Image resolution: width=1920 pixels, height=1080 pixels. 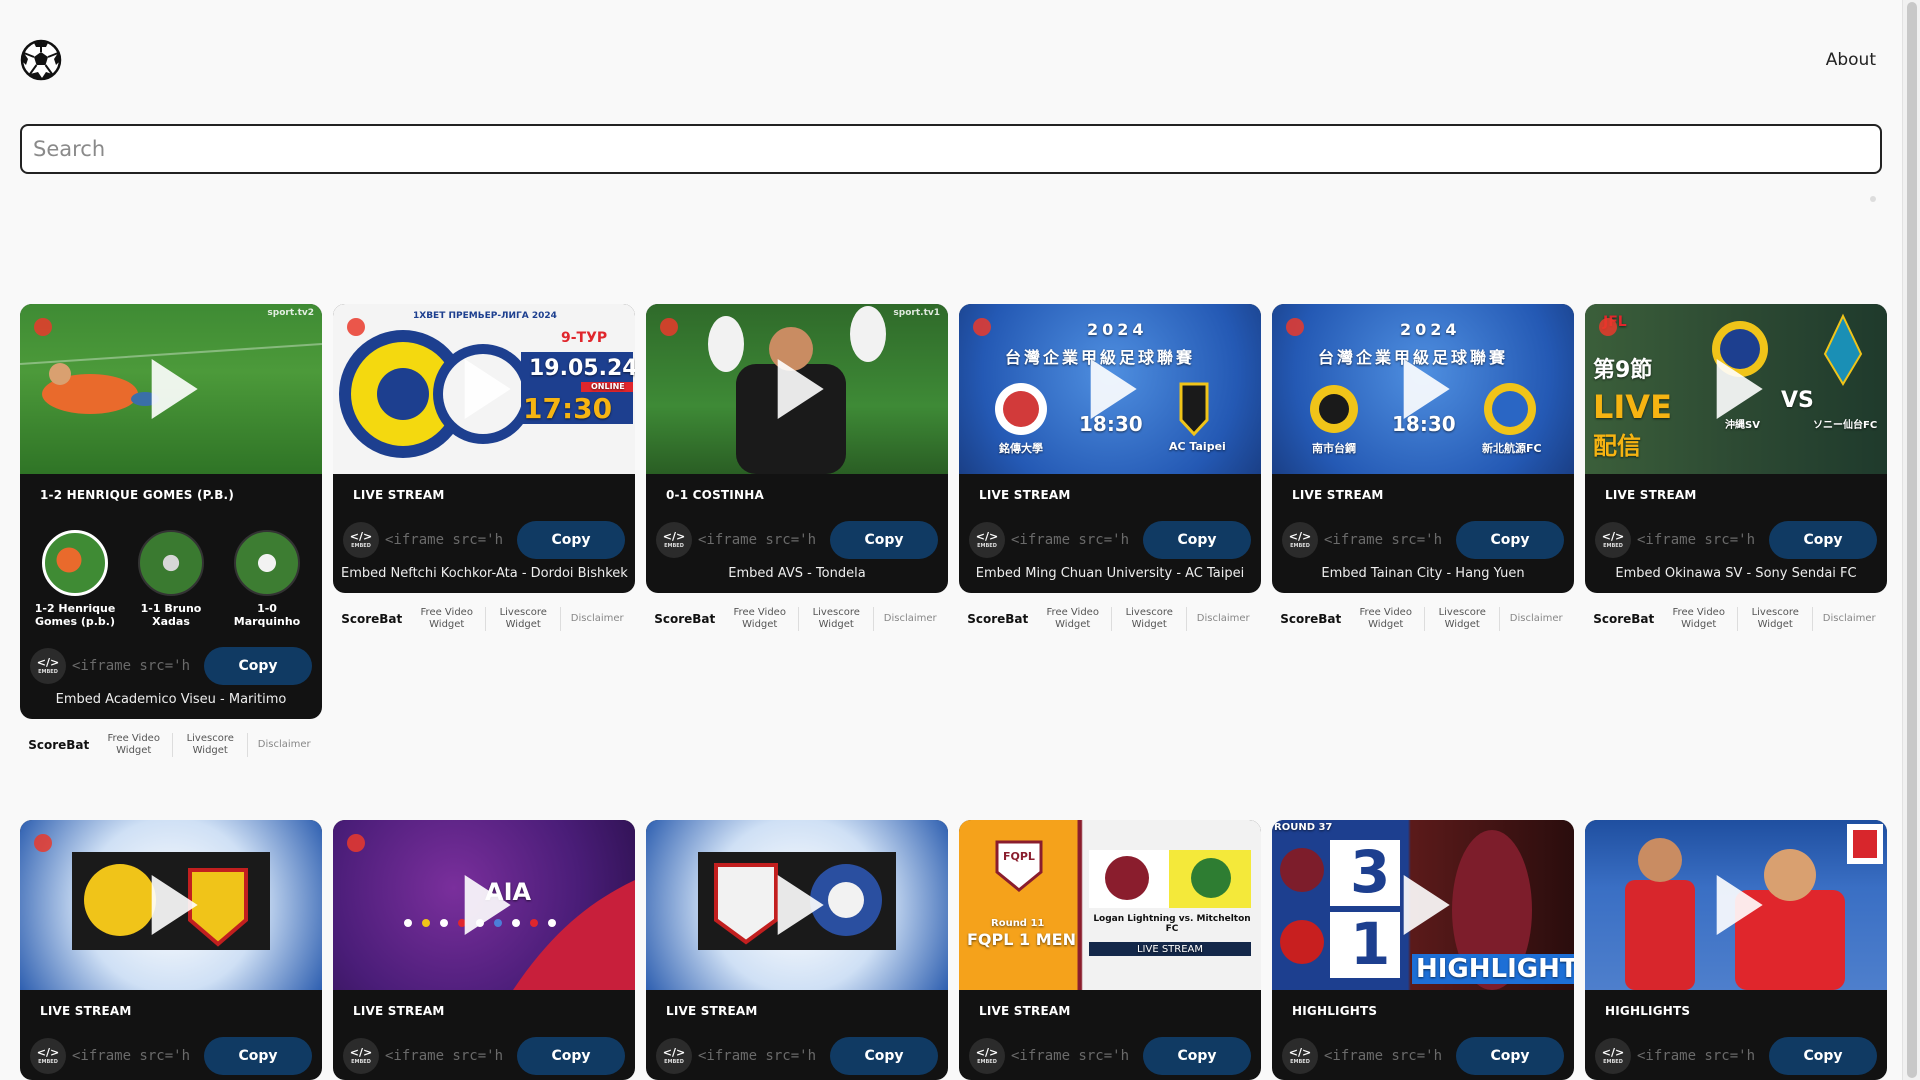 I want to click on video-thumbnail: JFL 第9節 LIVE 配信 VS 沖縄SV ソニー仙台FC, so click(x=1736, y=389).